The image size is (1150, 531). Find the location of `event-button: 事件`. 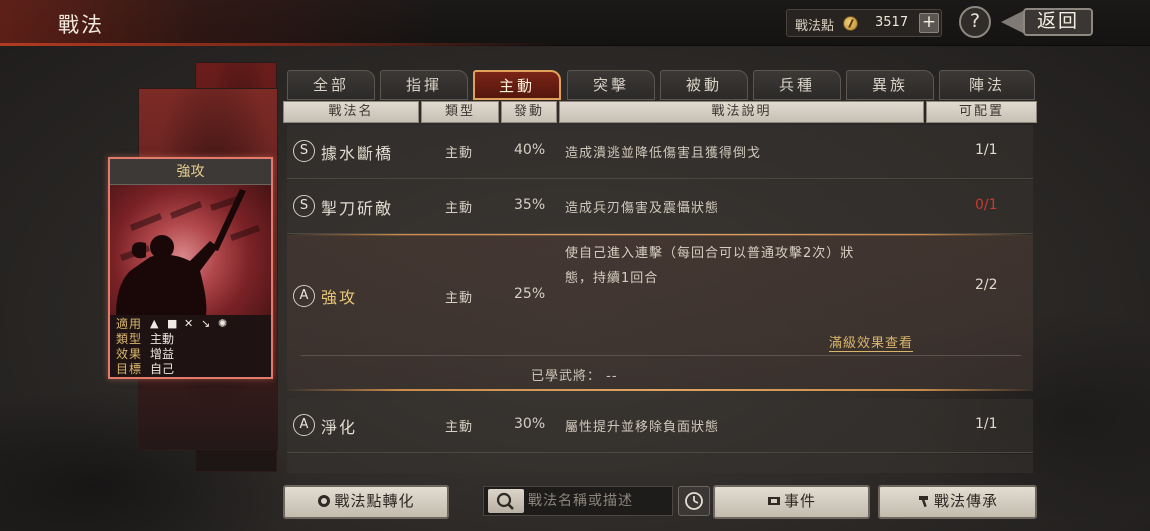

event-button: 事件 is located at coordinates (791, 502).